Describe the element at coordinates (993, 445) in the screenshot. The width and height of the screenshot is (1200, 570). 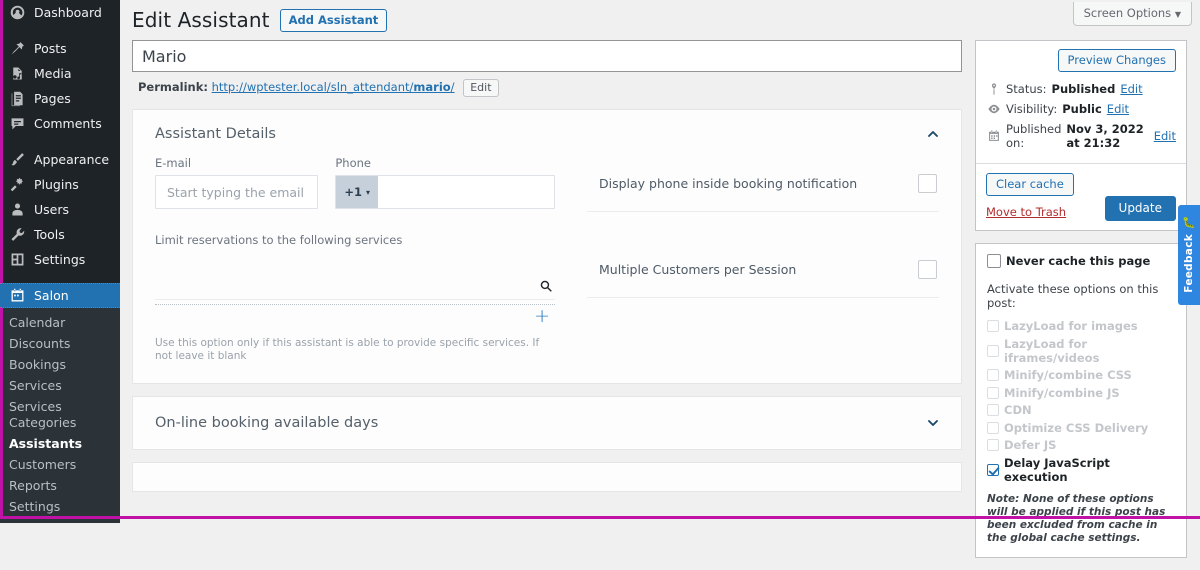
I see `defer-js-checkbox` at that location.